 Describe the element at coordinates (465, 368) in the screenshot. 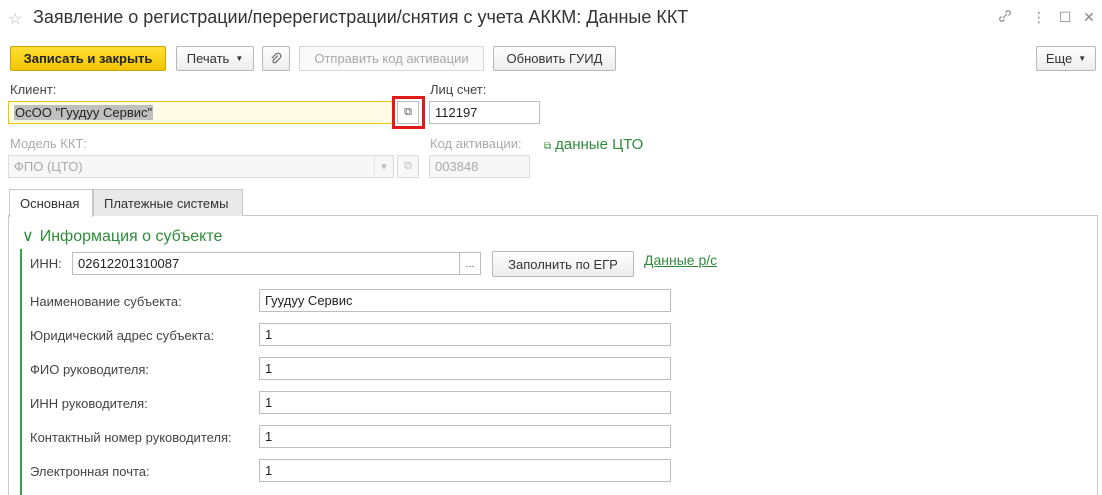

I see `director-name-input: 1` at that location.